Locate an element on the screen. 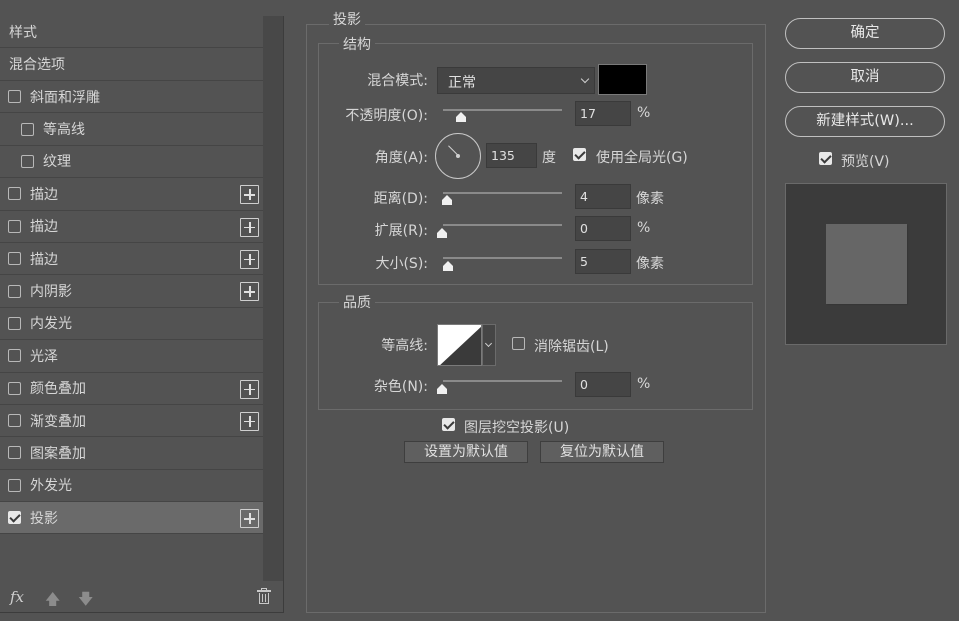  distance-input: 4 is located at coordinates (603, 196).